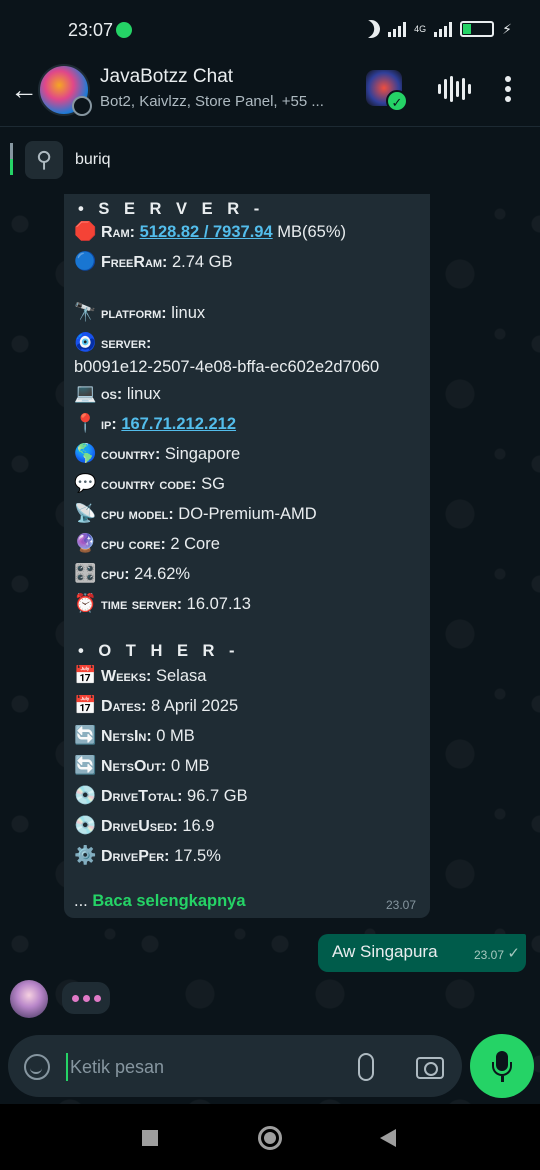 Image resolution: width=540 pixels, height=1170 pixels. What do you see at coordinates (388, 1138) in the screenshot?
I see `back-triangle-icon` at bounding box center [388, 1138].